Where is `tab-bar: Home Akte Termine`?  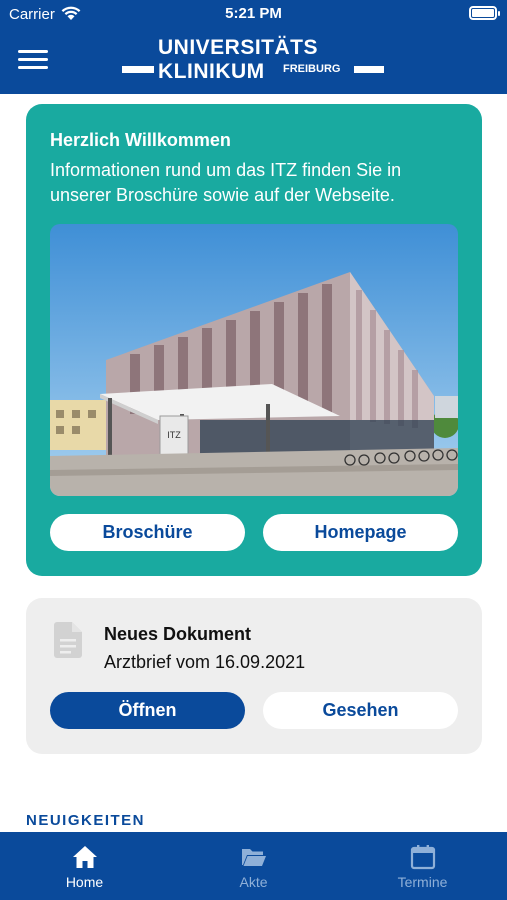 tab-bar: Home Akte Termine is located at coordinates (253, 866).